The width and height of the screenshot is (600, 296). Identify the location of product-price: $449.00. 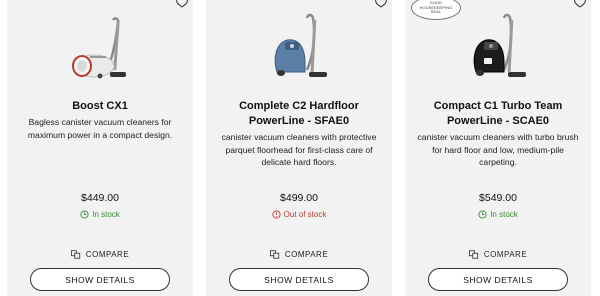
(100, 198).